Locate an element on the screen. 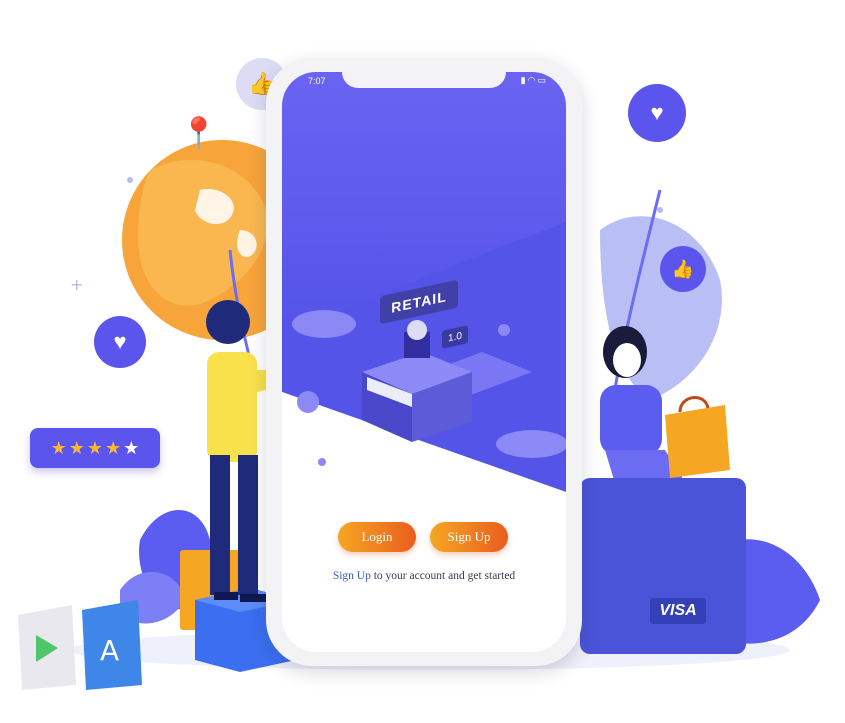  login-button: Login is located at coordinates (377, 537).